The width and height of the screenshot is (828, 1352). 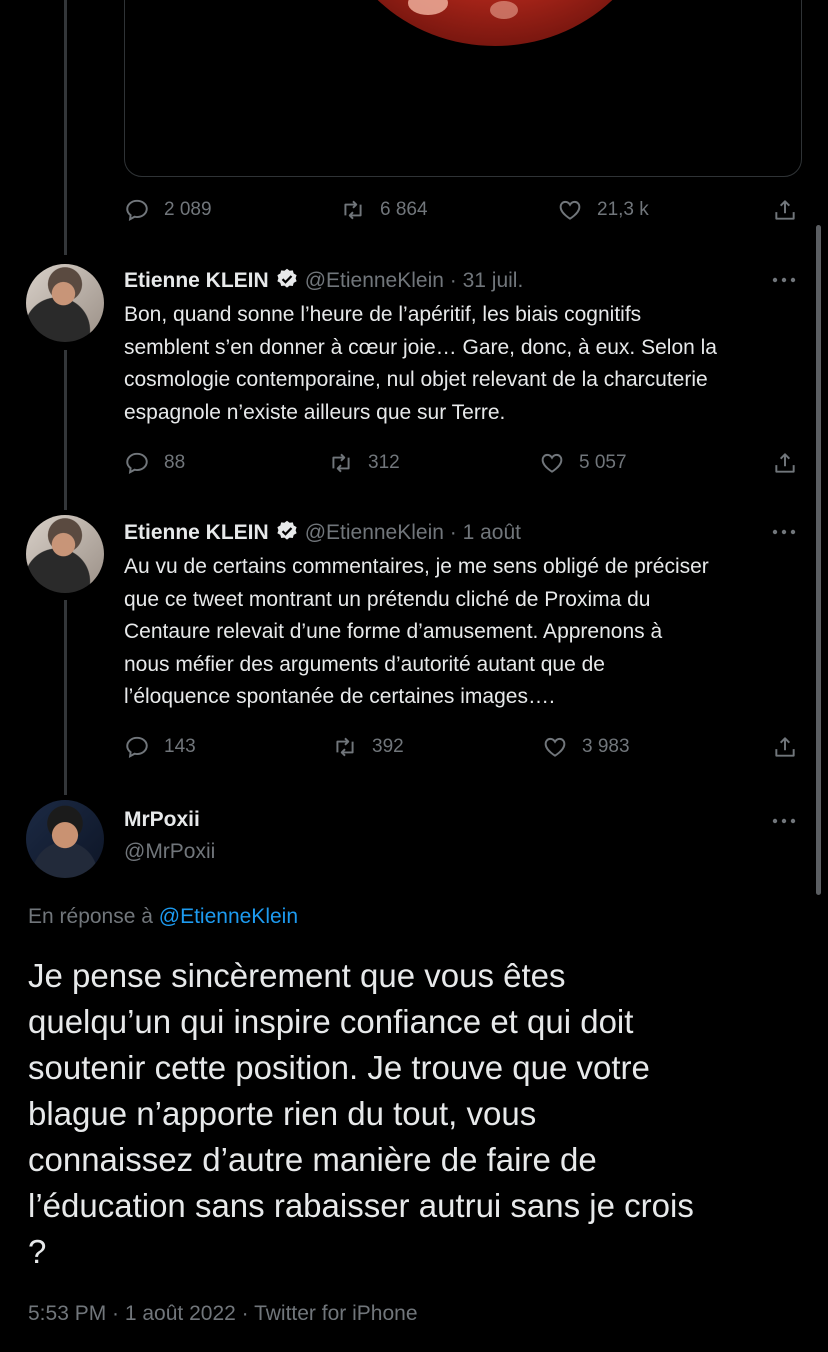 I want to click on retweet-button: 312, so click(x=364, y=463).